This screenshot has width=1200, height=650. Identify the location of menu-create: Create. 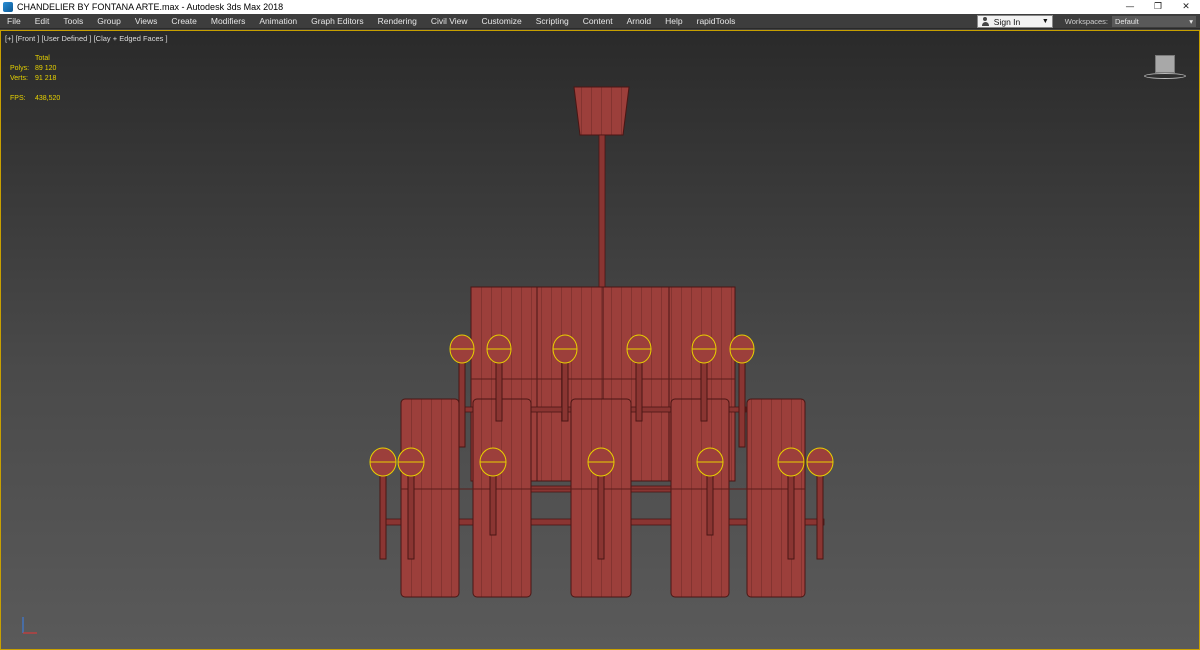
(184, 21).